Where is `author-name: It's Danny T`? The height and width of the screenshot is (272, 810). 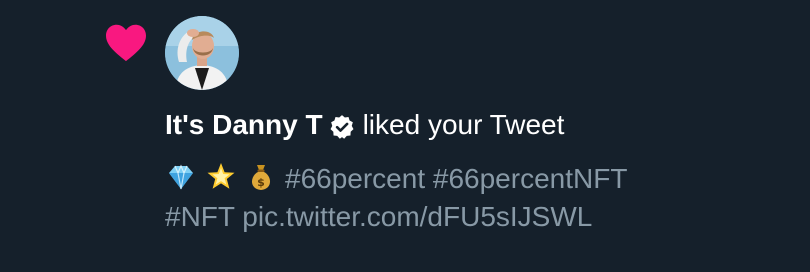 author-name: It's Danny T is located at coordinates (244, 125).